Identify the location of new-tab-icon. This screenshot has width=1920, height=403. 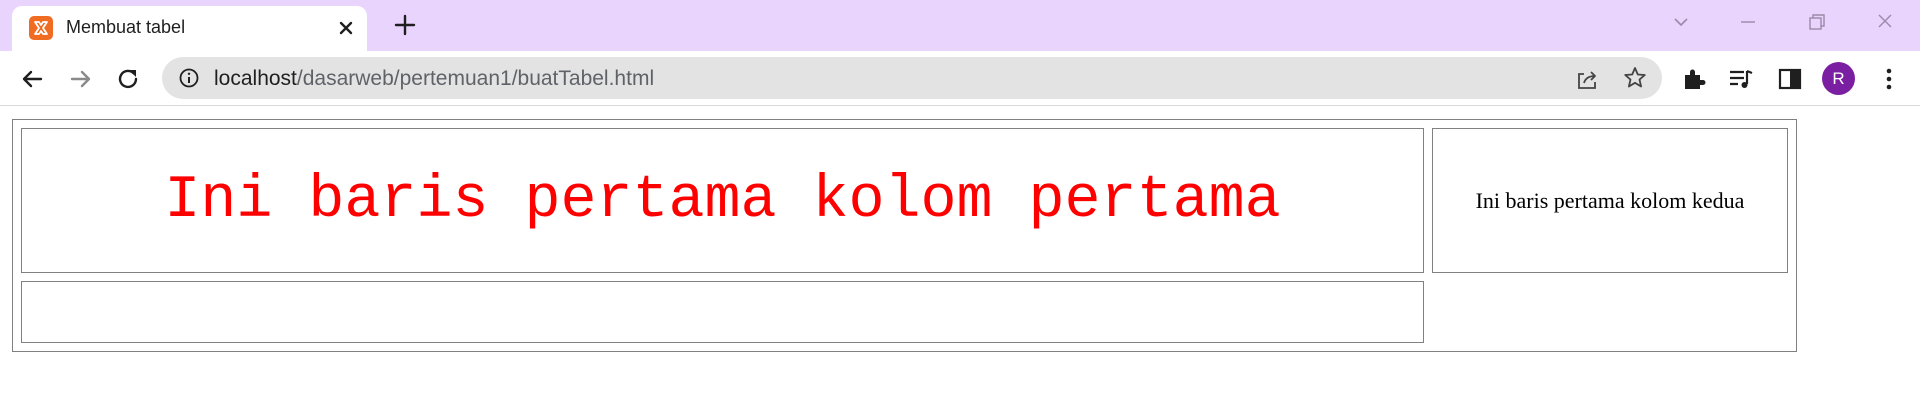
(405, 25).